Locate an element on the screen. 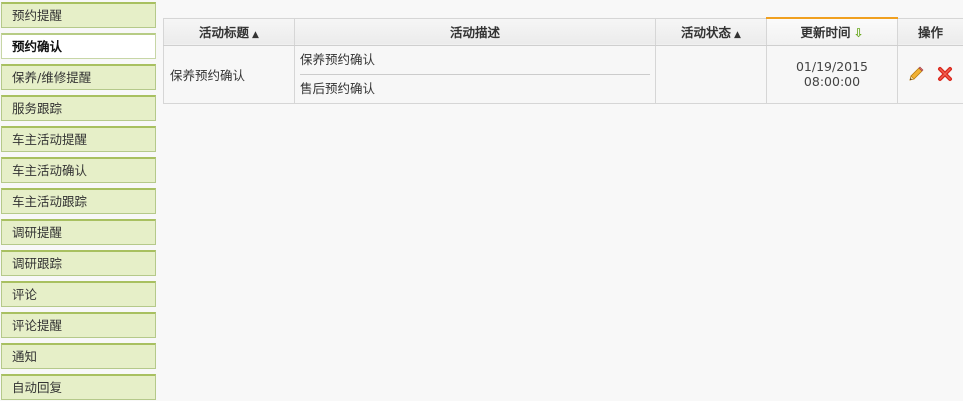 This screenshot has width=963, height=401. column-header-desc-label: 活动描述 is located at coordinates (474, 32).